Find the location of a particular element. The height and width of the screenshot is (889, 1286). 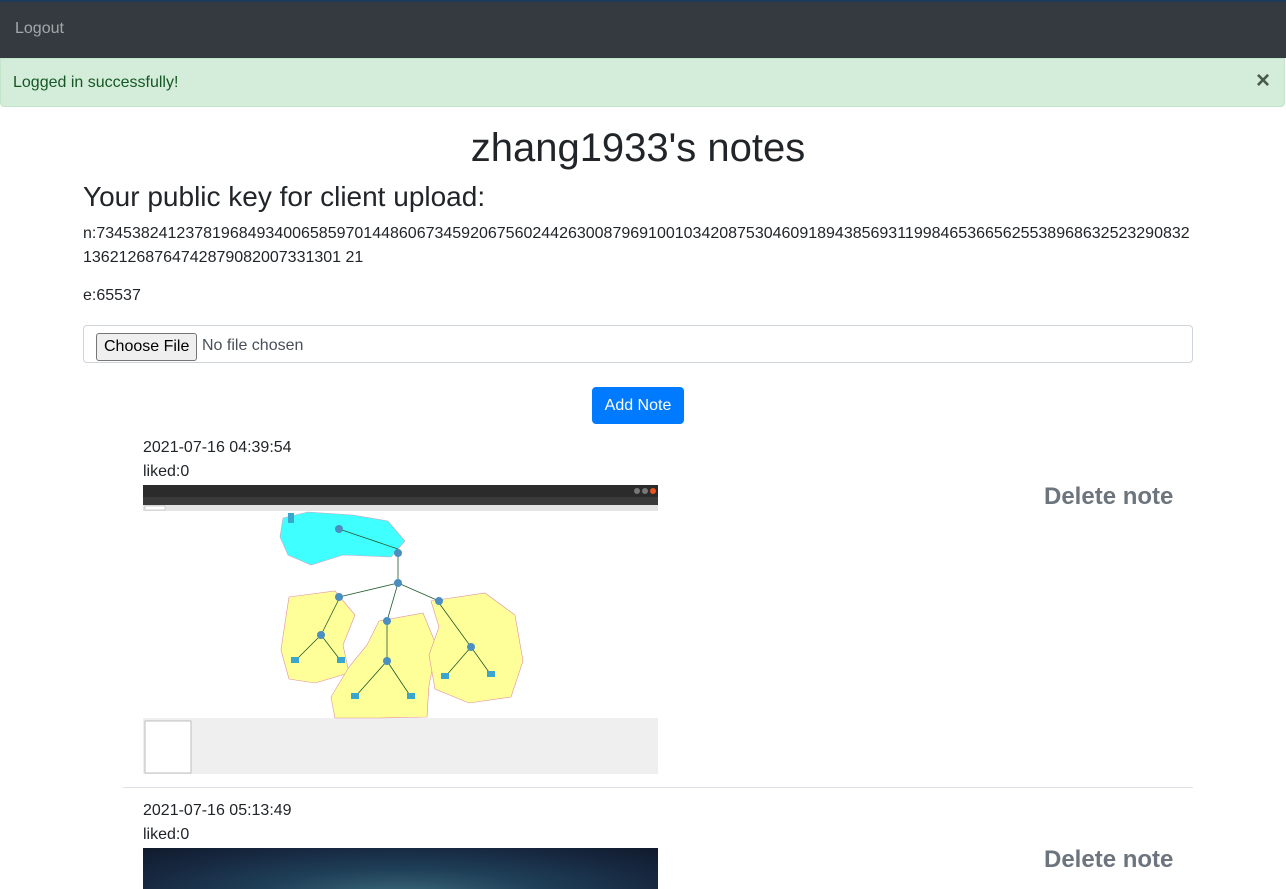

choose-file-button: Choose File is located at coordinates (147, 347).